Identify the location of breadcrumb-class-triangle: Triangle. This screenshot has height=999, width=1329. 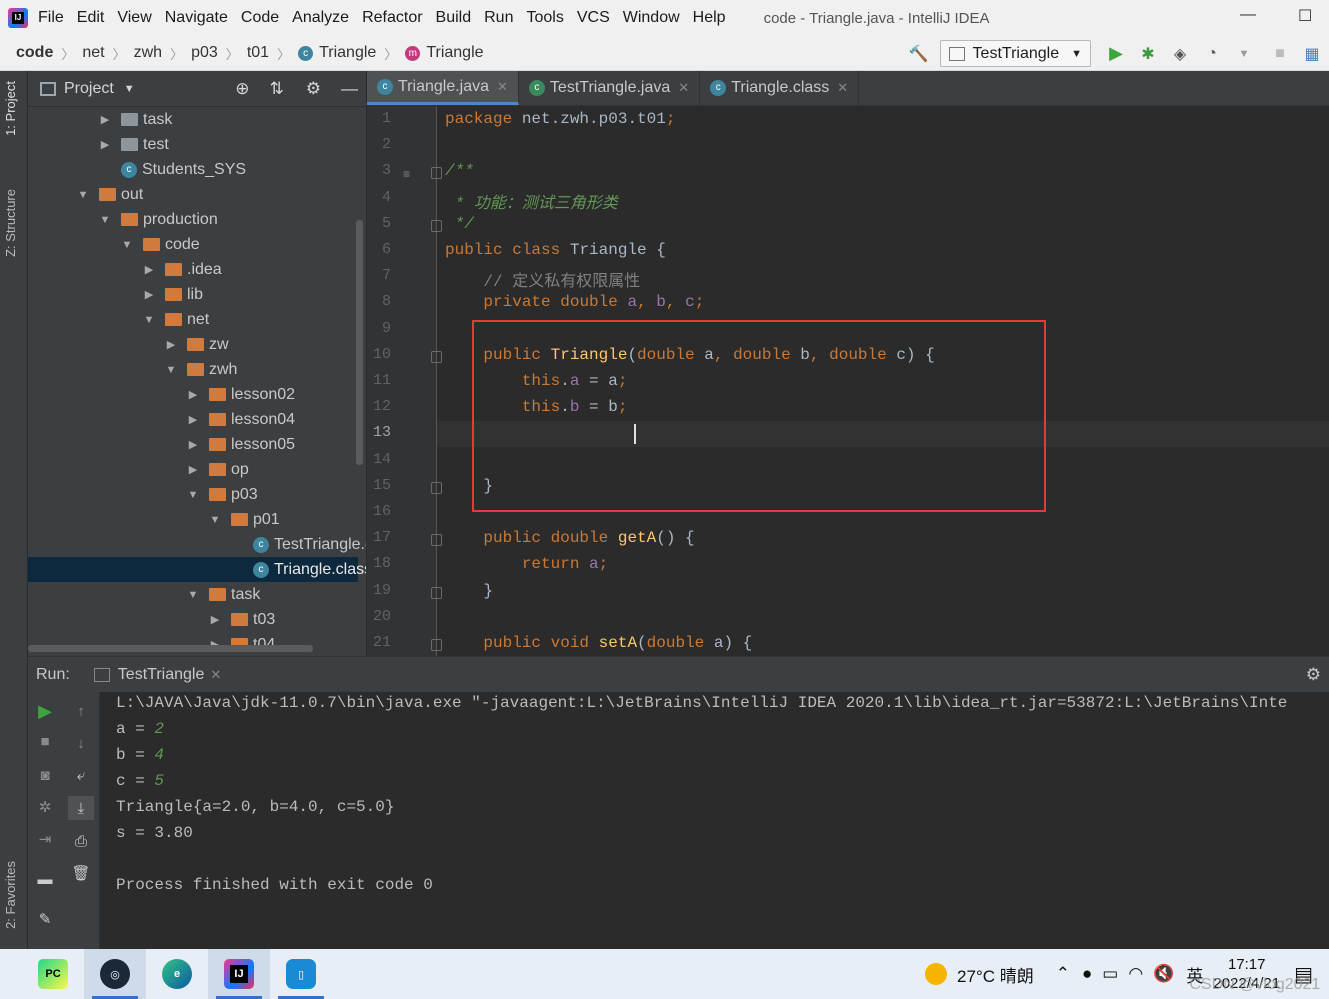
(347, 53).